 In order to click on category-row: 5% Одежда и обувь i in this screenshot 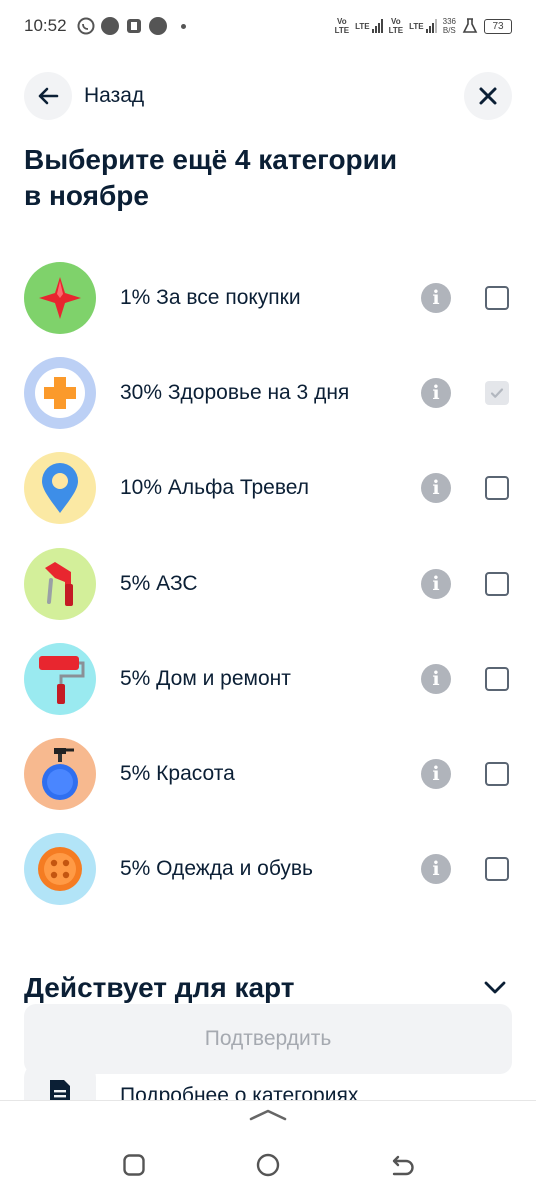, I will do `click(268, 869)`.